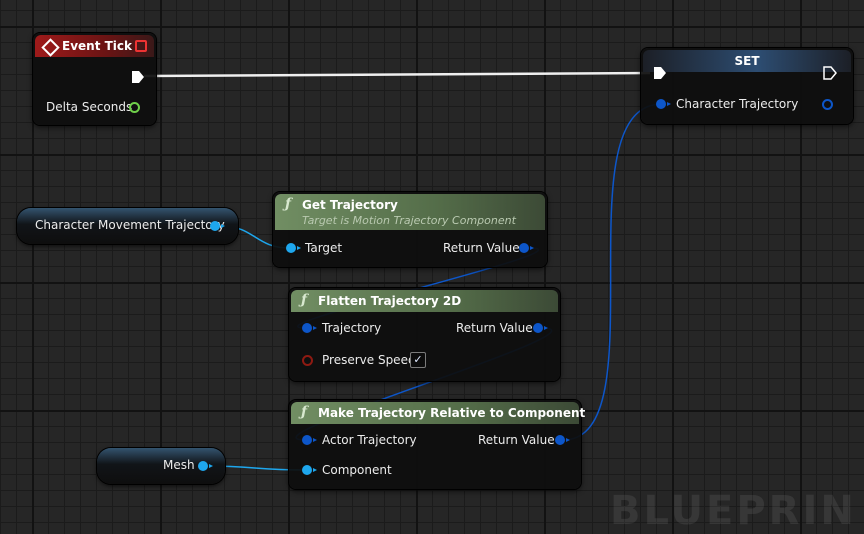  Describe the element at coordinates (733, 511) in the screenshot. I see `blueprint-watermark: BLUEPRIN` at that location.